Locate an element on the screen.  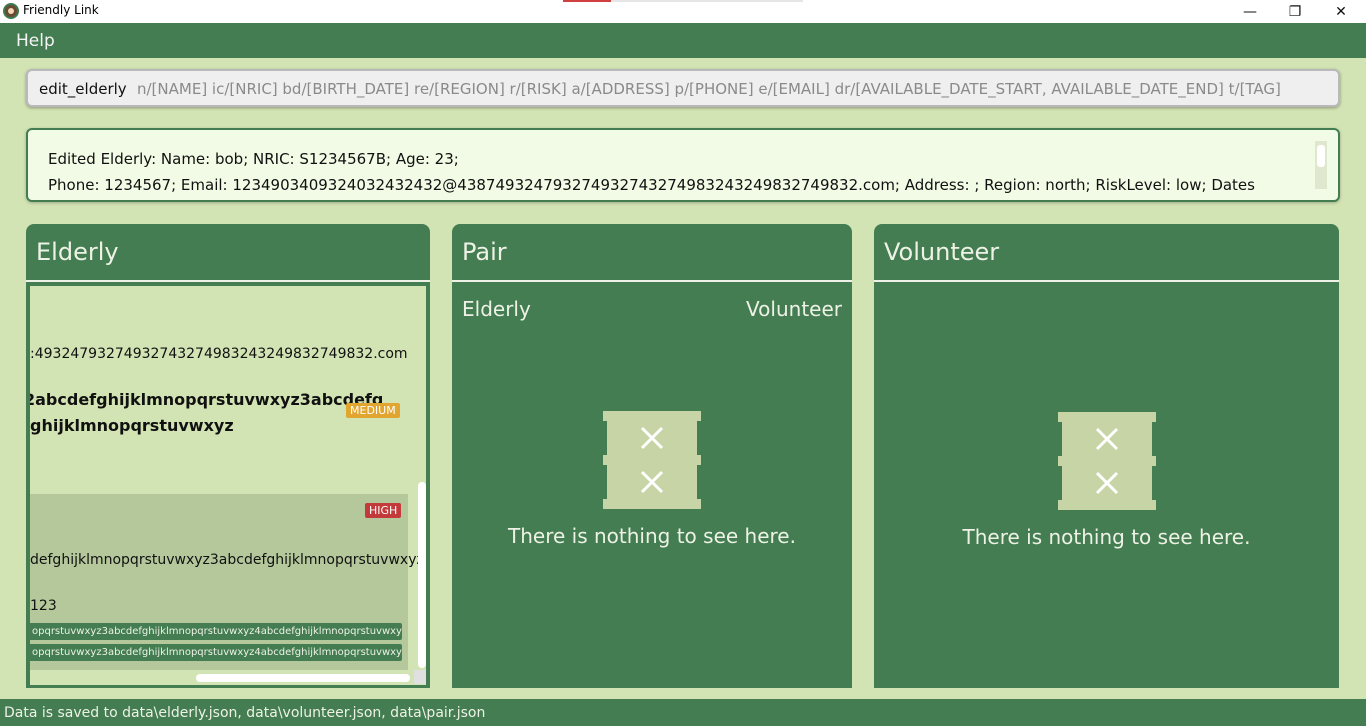
risk-badge-medium: MEDIUM is located at coordinates (373, 410).